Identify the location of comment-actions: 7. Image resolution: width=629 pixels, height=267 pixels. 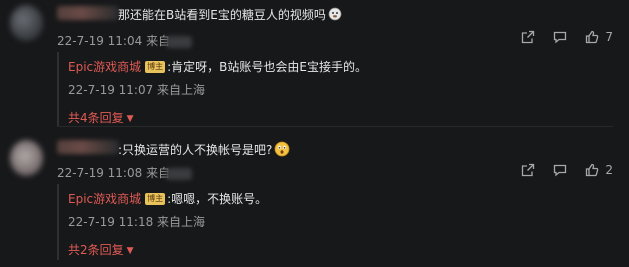
(567, 37).